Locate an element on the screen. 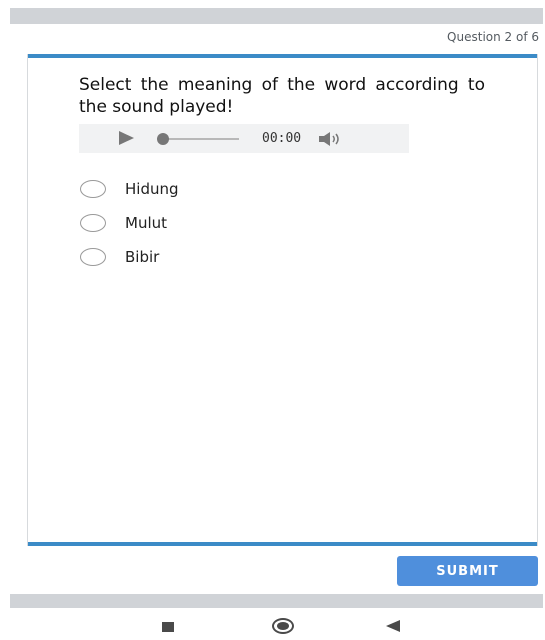 The height and width of the screenshot is (640, 545). card-bottom-accent-bar is located at coordinates (282, 544).